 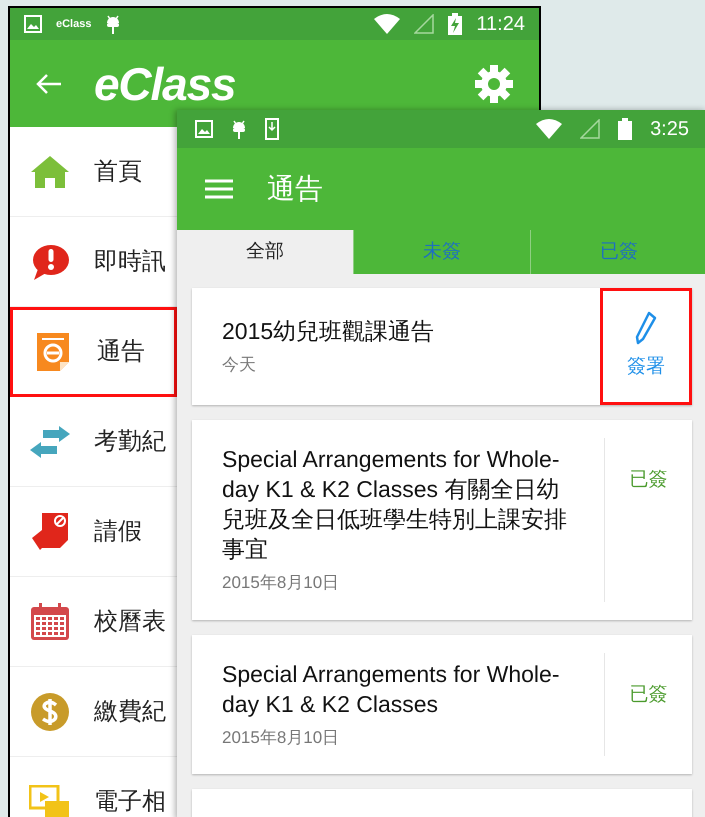 I want to click on menu-icon, so click(x=219, y=189).